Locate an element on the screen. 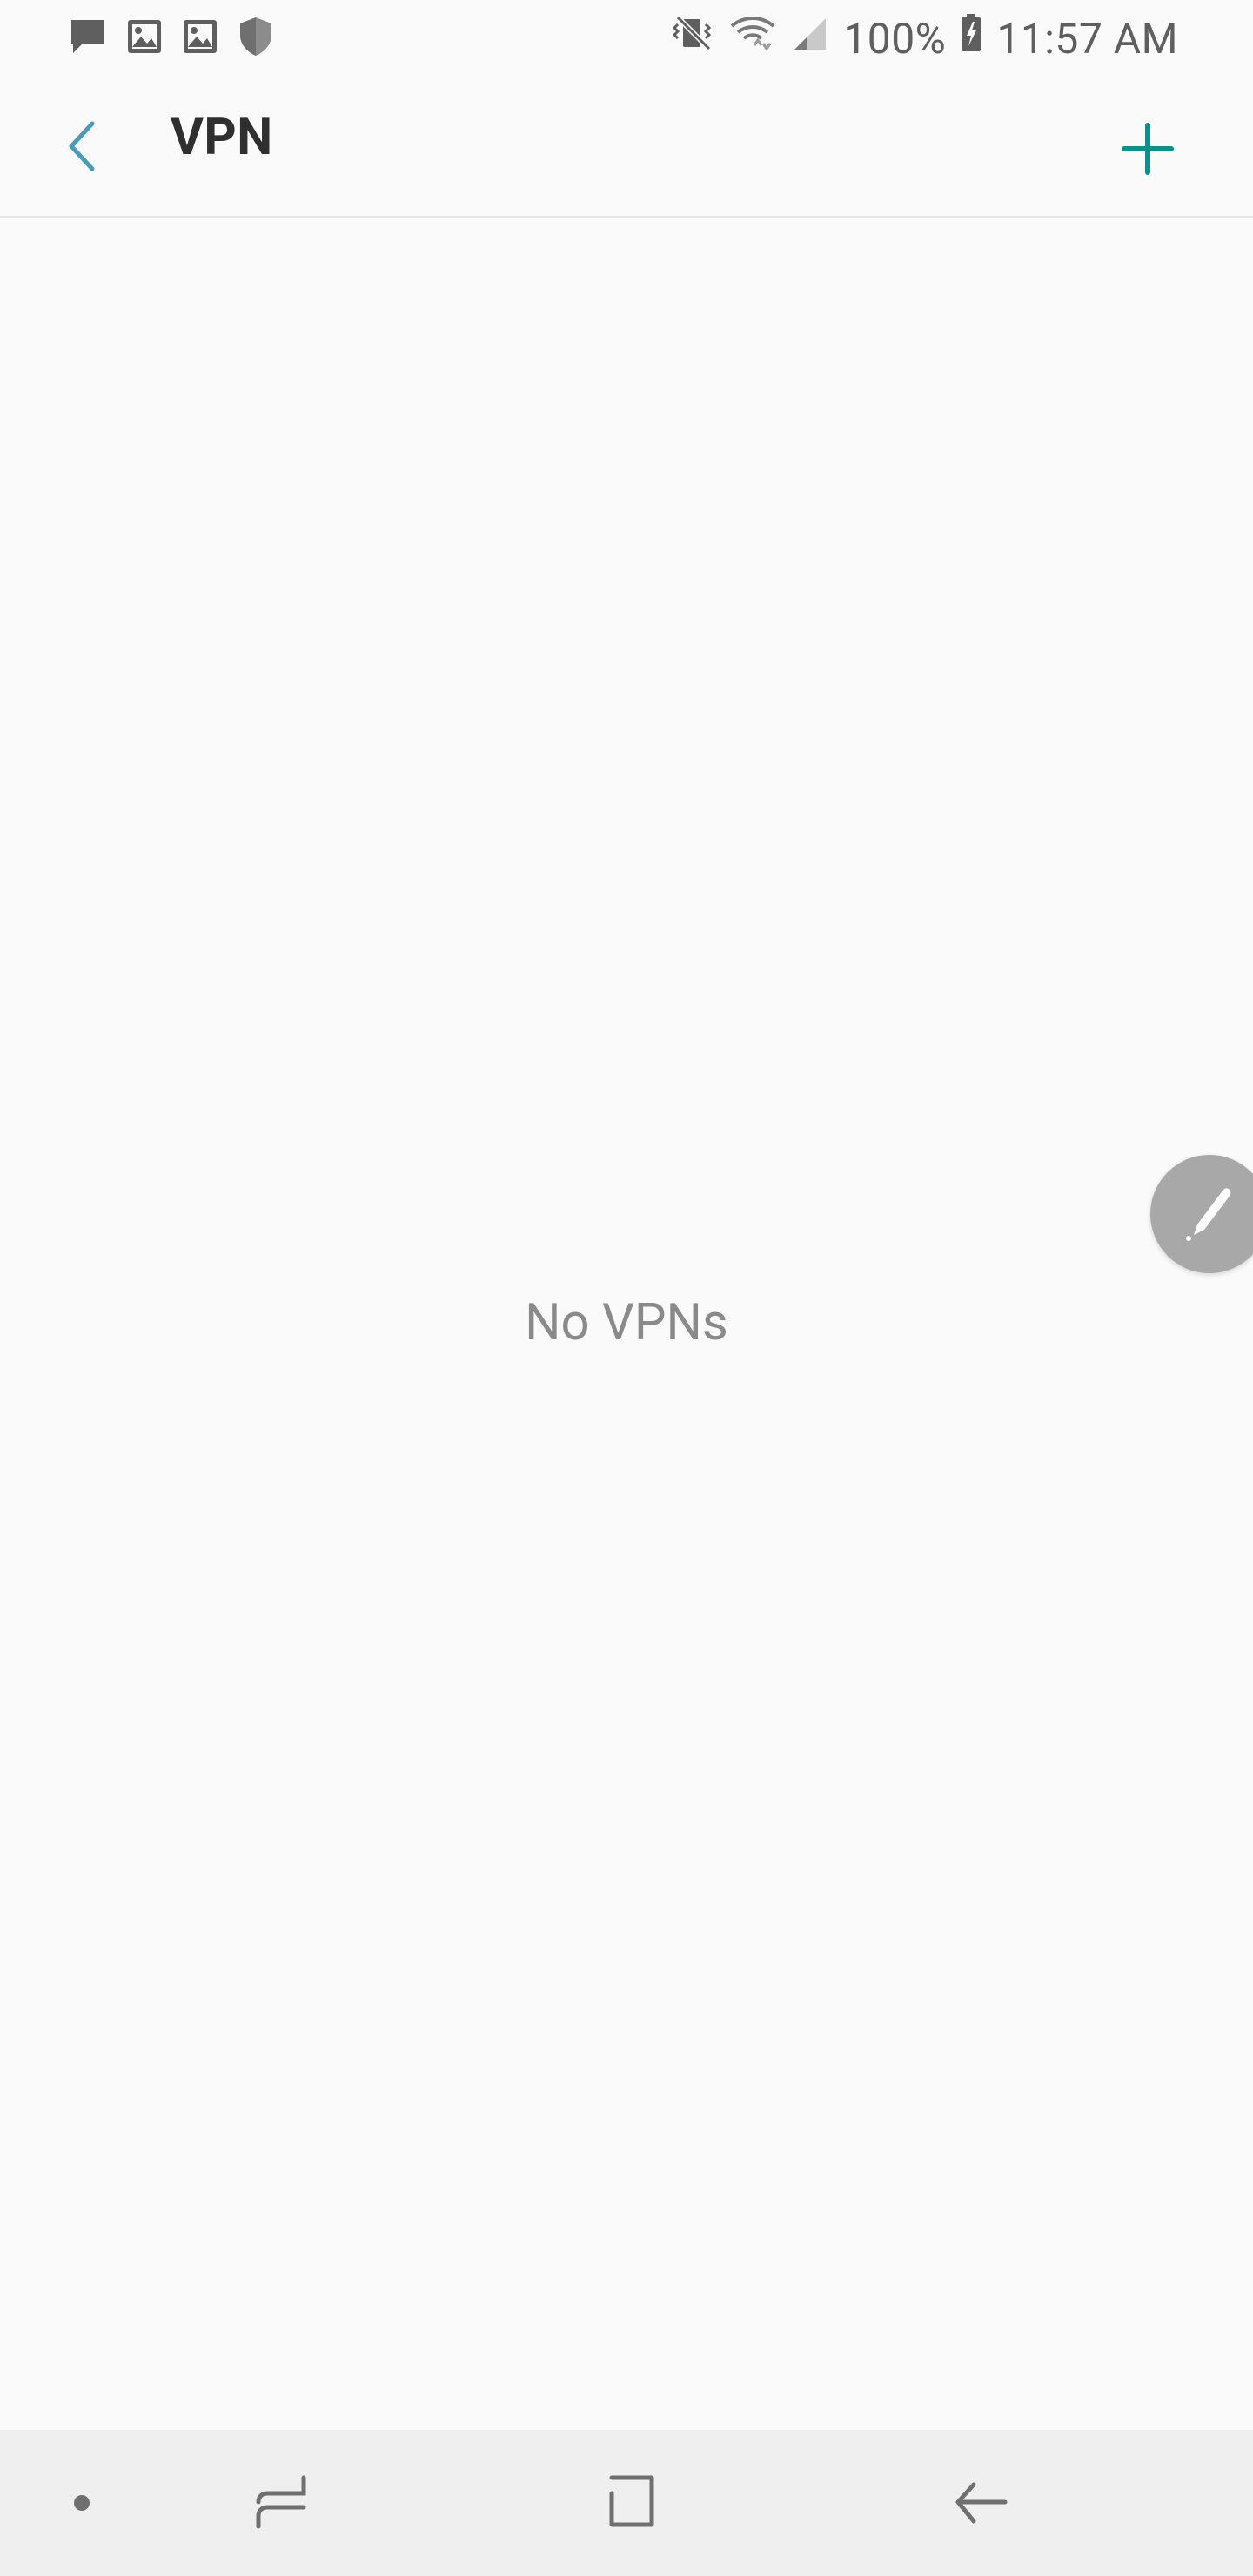 Image resolution: width=1253 pixels, height=2576 pixels. shield-icon is located at coordinates (256, 38).